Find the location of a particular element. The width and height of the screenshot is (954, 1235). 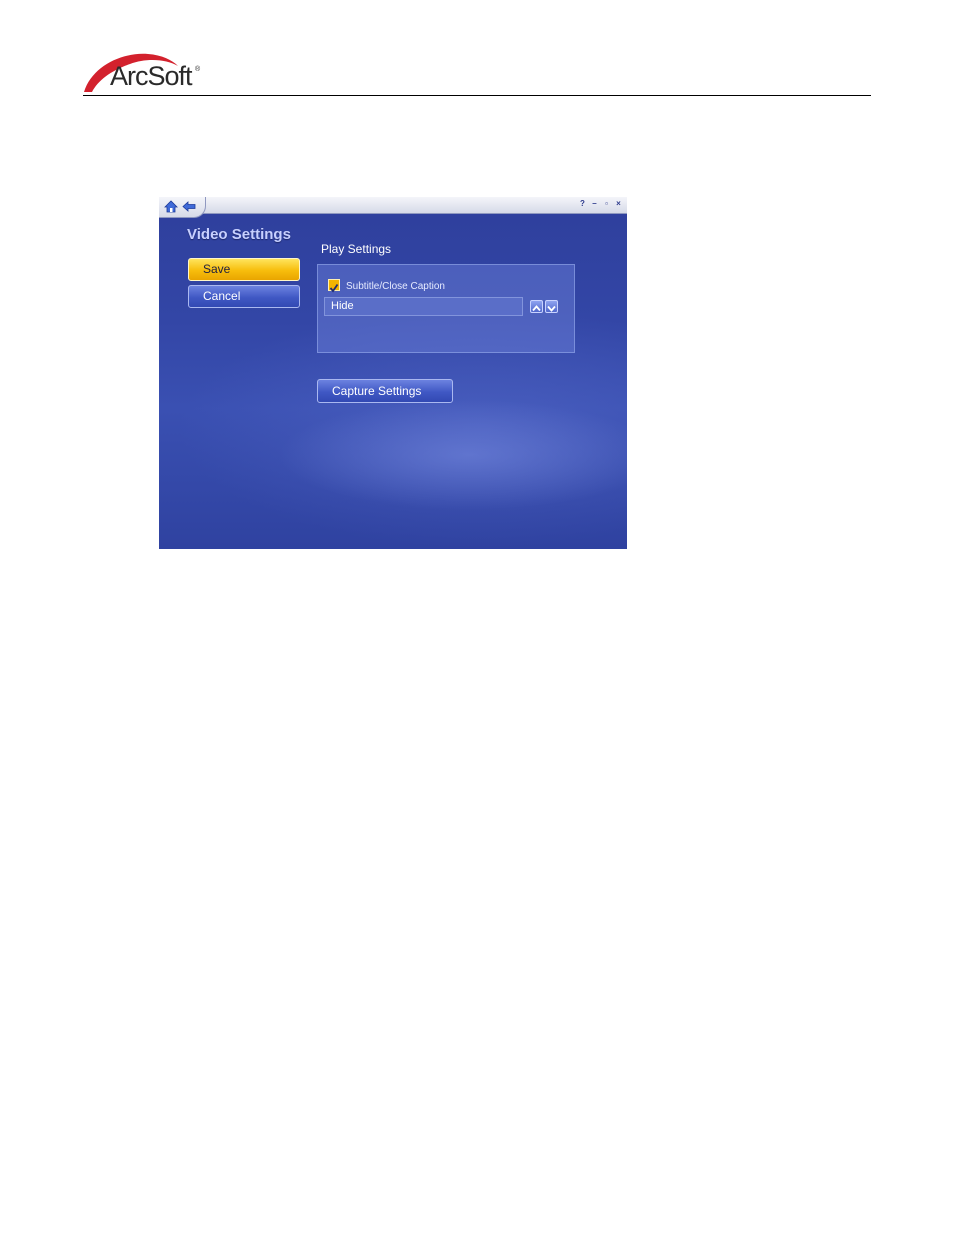

subtitle-checkbox-label: Subtitle/Close Caption is located at coordinates (395, 286).